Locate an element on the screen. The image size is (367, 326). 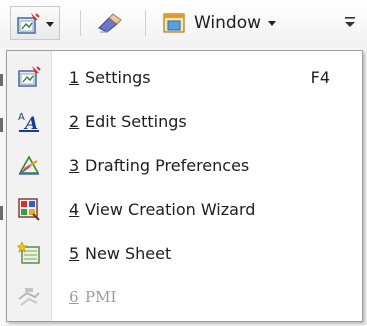
window-icon is located at coordinates (174, 23).